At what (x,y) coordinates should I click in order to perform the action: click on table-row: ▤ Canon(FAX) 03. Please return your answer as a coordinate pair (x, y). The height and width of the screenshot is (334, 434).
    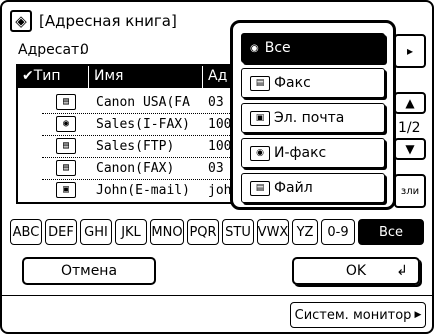
    Looking at the image, I should click on (136, 169).